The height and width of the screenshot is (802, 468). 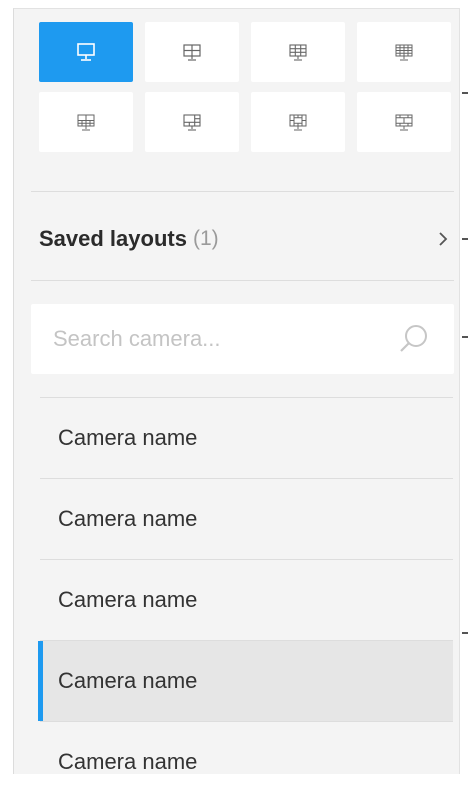 I want to click on layout-3x3-icon, so click(x=298, y=52).